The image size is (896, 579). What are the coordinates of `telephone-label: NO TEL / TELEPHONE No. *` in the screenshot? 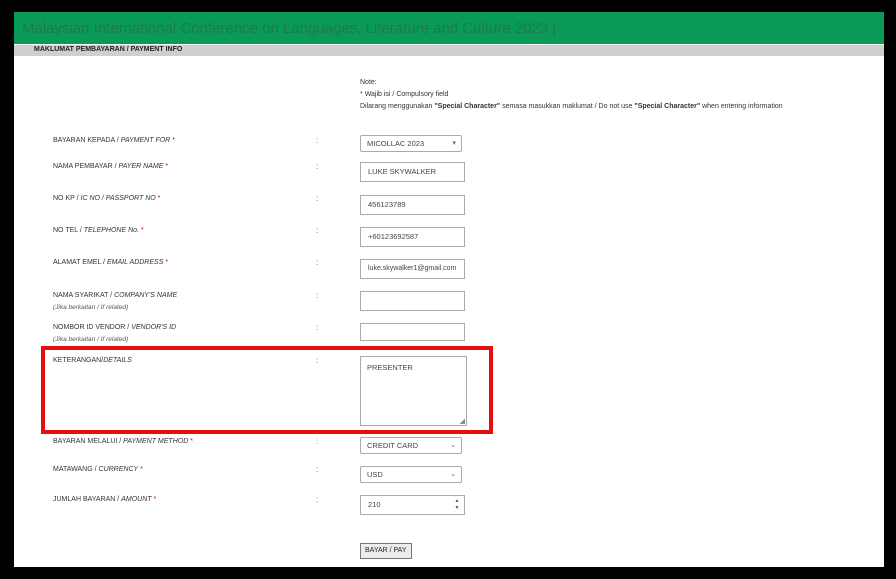 It's located at (98, 230).